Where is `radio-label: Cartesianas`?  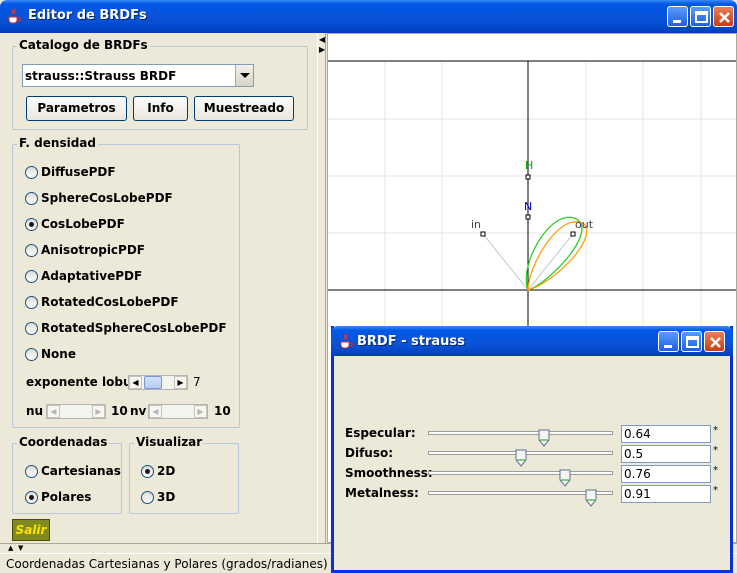 radio-label: Cartesianas is located at coordinates (81, 471).